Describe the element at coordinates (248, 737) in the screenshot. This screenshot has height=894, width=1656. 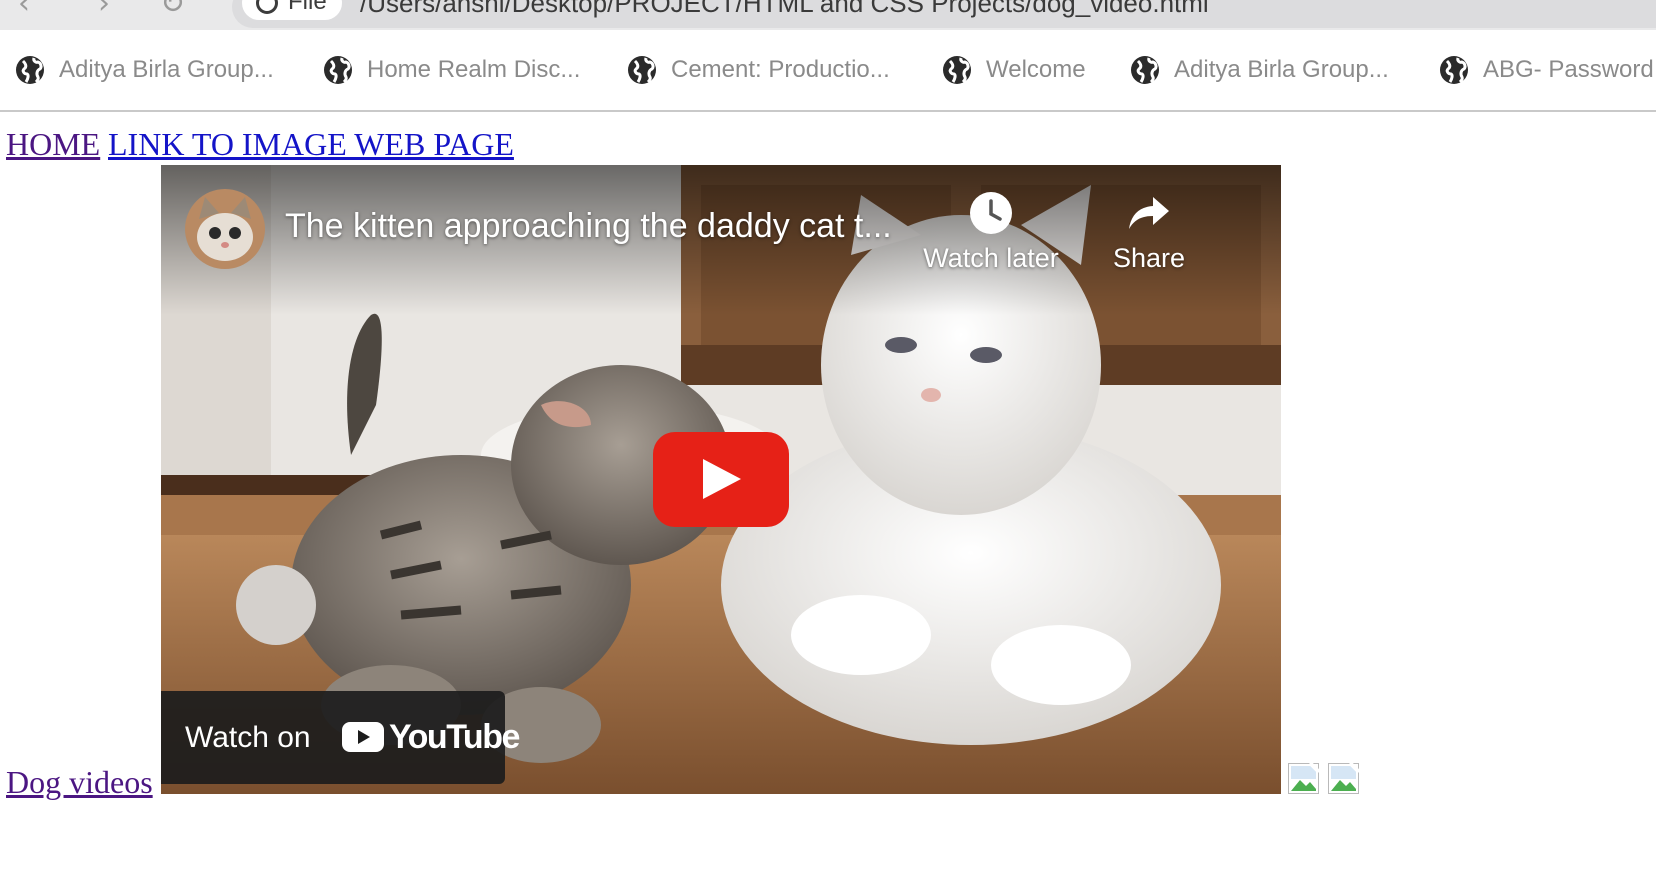
I see `watch-on-label: Watch on` at that location.